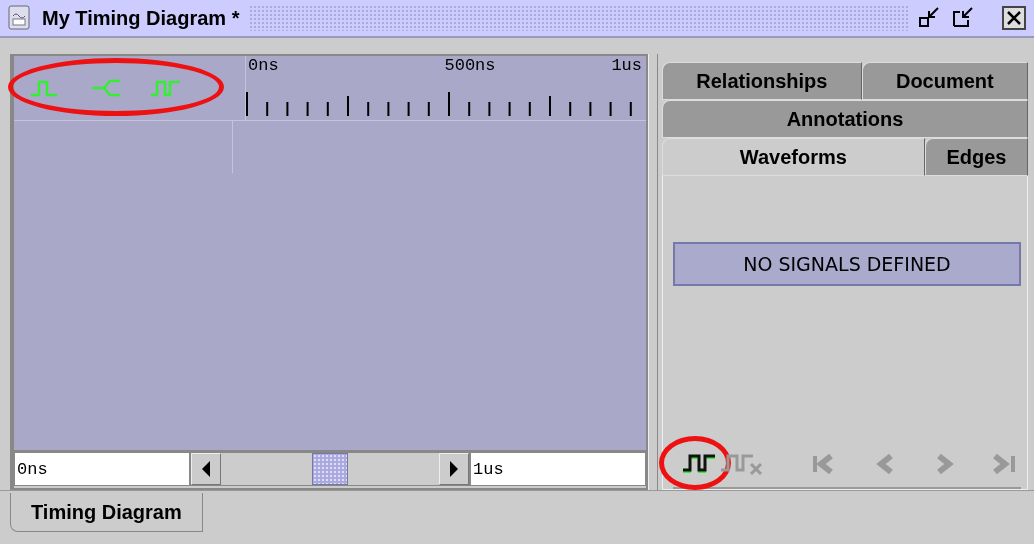 Image resolution: width=1034 pixels, height=544 pixels. I want to click on right-arrow-icon, so click(454, 469).